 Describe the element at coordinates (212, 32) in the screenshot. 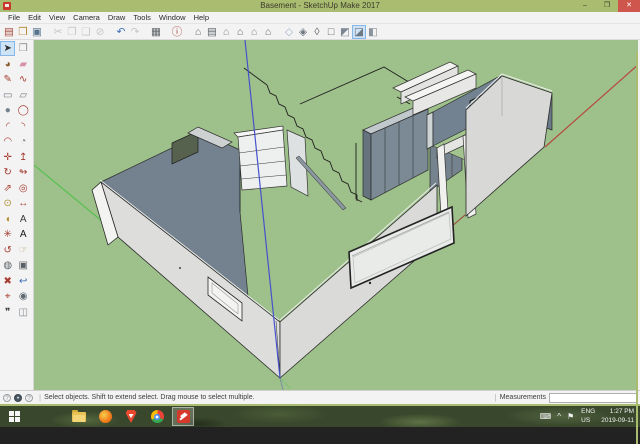

I see `top-view-button: ▤` at that location.